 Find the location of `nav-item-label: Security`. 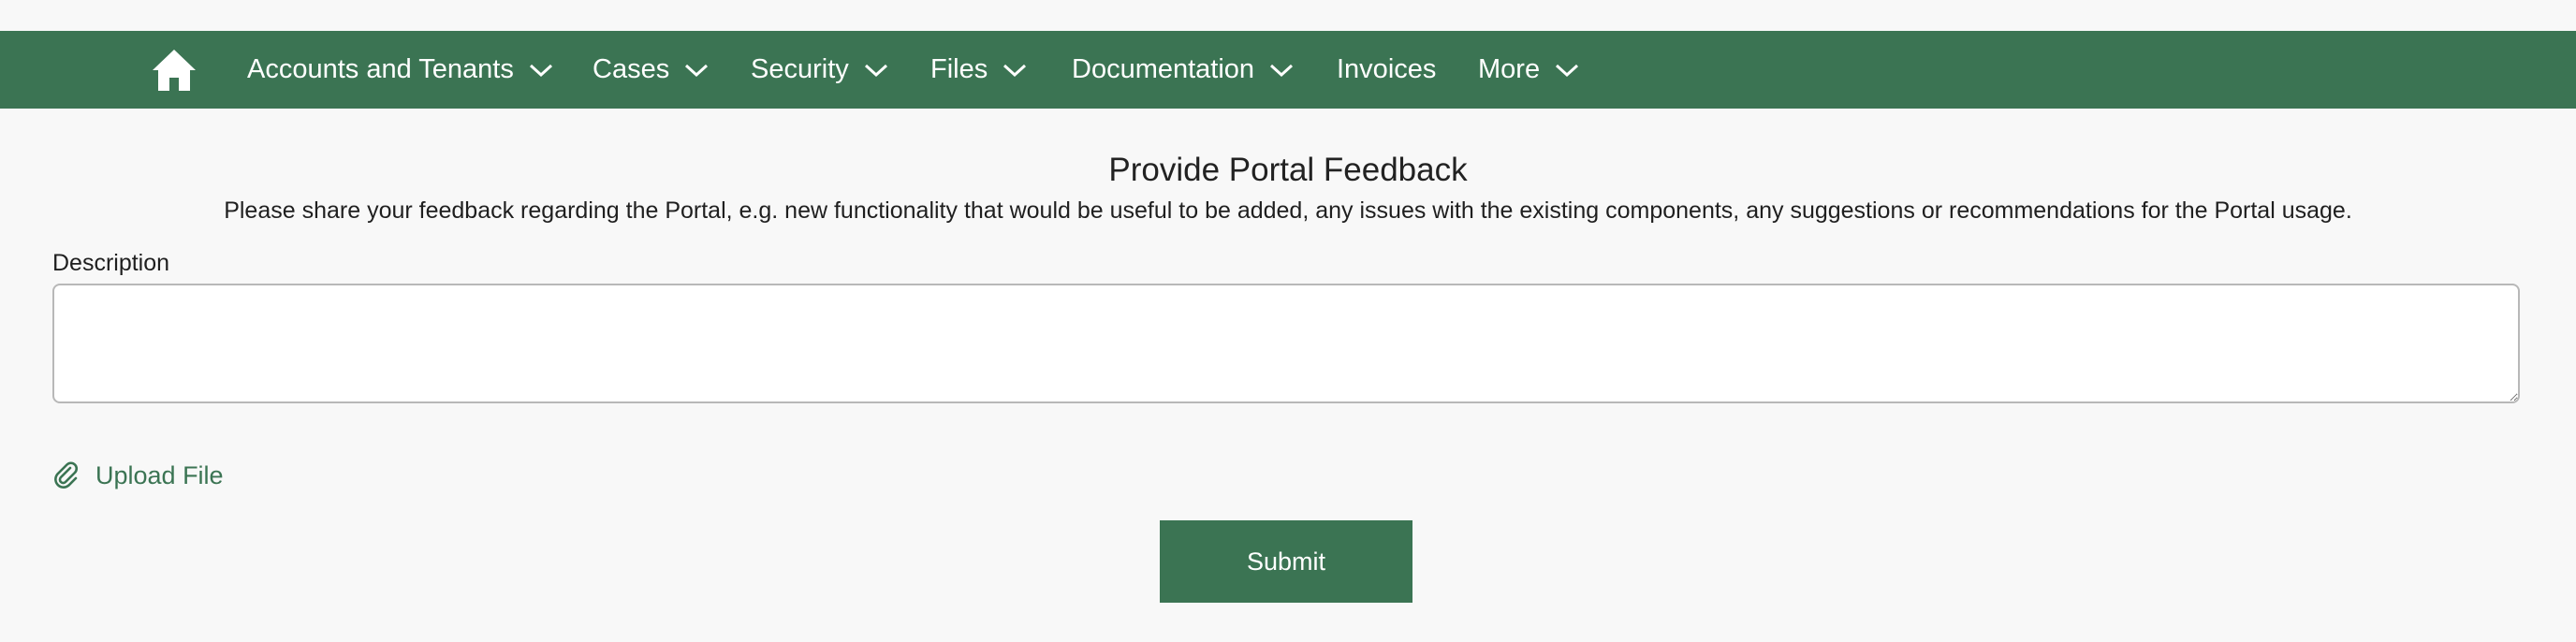

nav-item-label: Security is located at coordinates (800, 69).